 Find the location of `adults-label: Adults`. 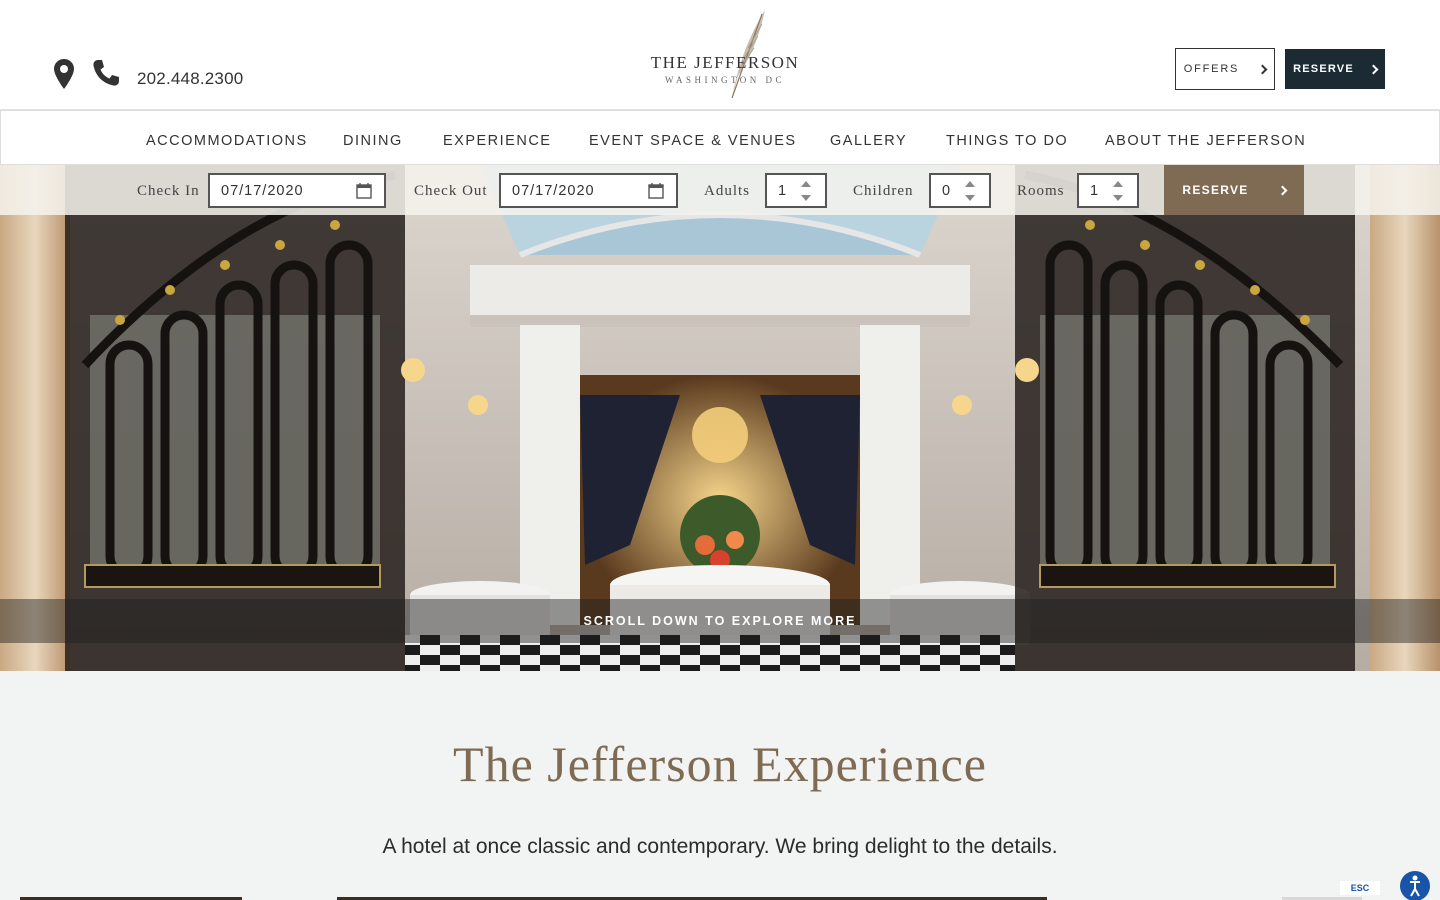

adults-label: Adults is located at coordinates (727, 191).